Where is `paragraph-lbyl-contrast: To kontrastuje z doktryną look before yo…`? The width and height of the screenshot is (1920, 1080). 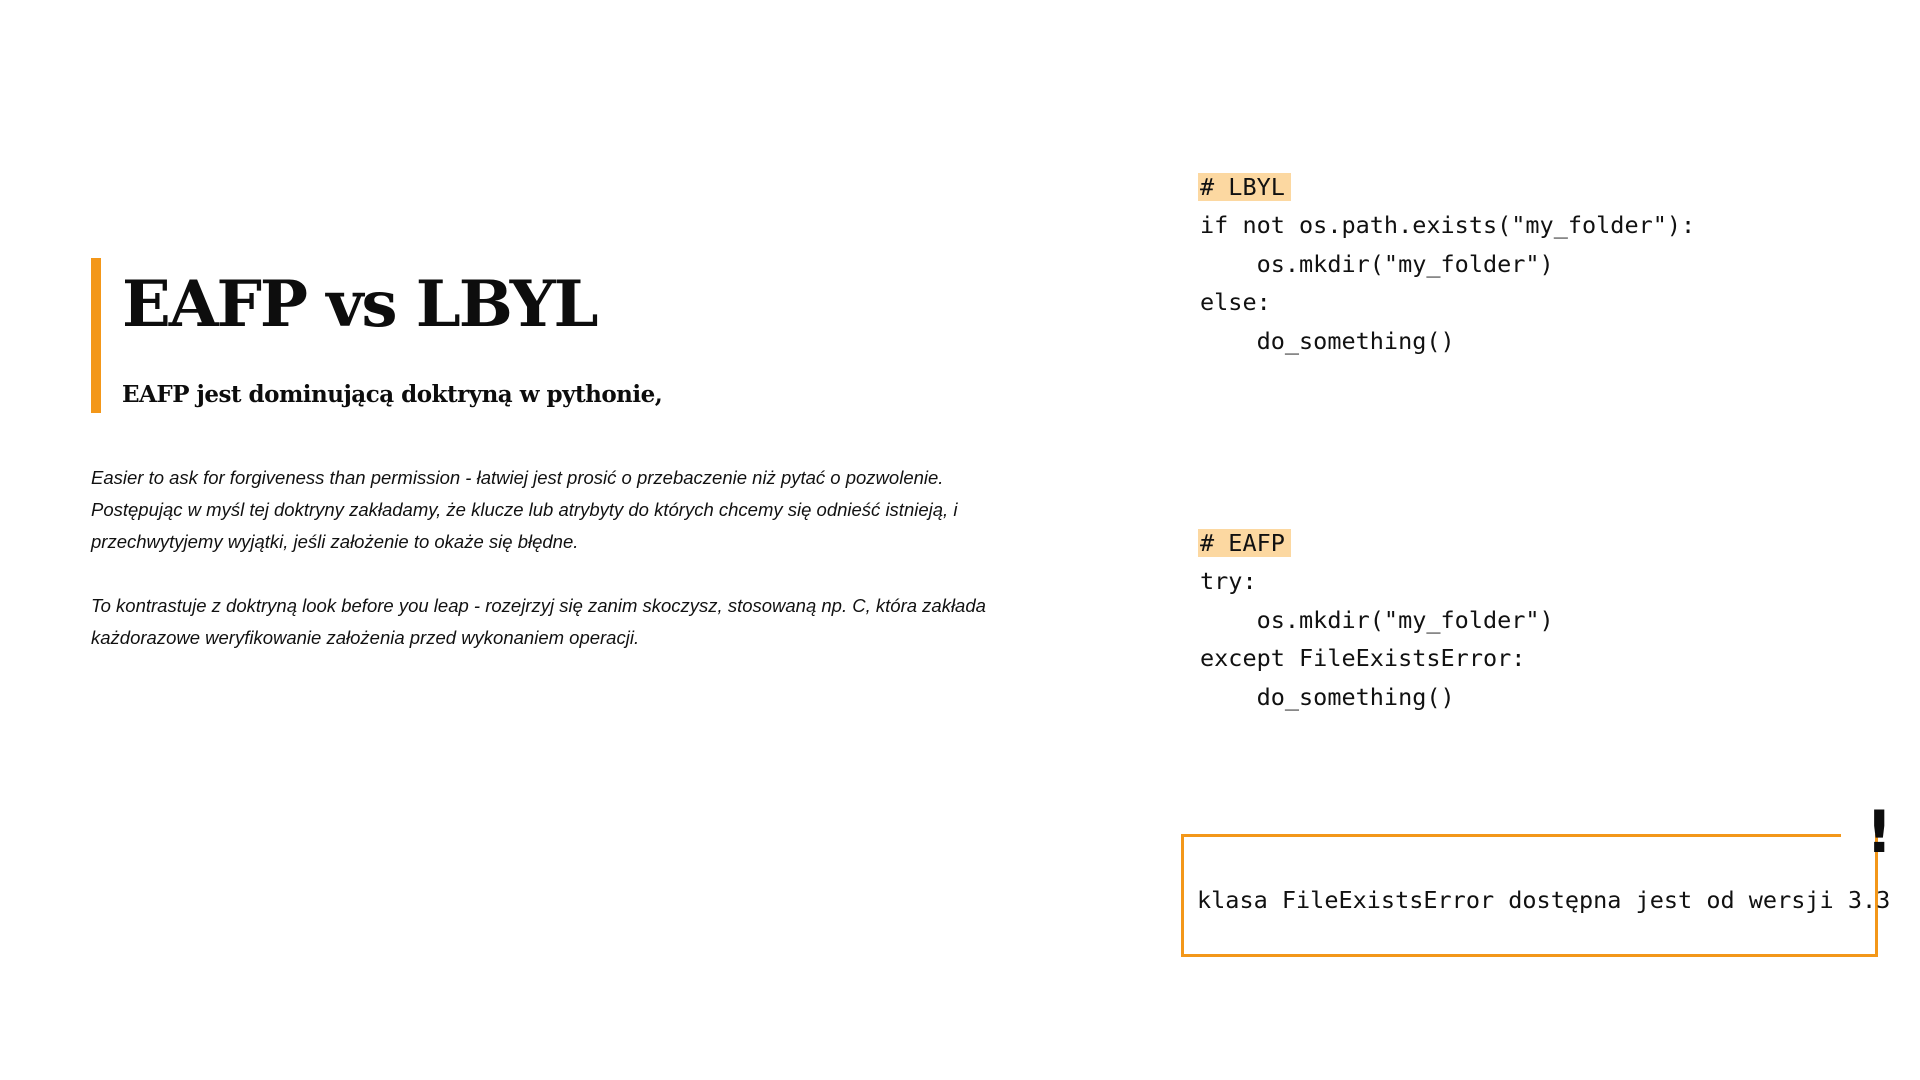 paragraph-lbyl-contrast: To kontrastuje z doktryną look before yo… is located at coordinates (591, 622).